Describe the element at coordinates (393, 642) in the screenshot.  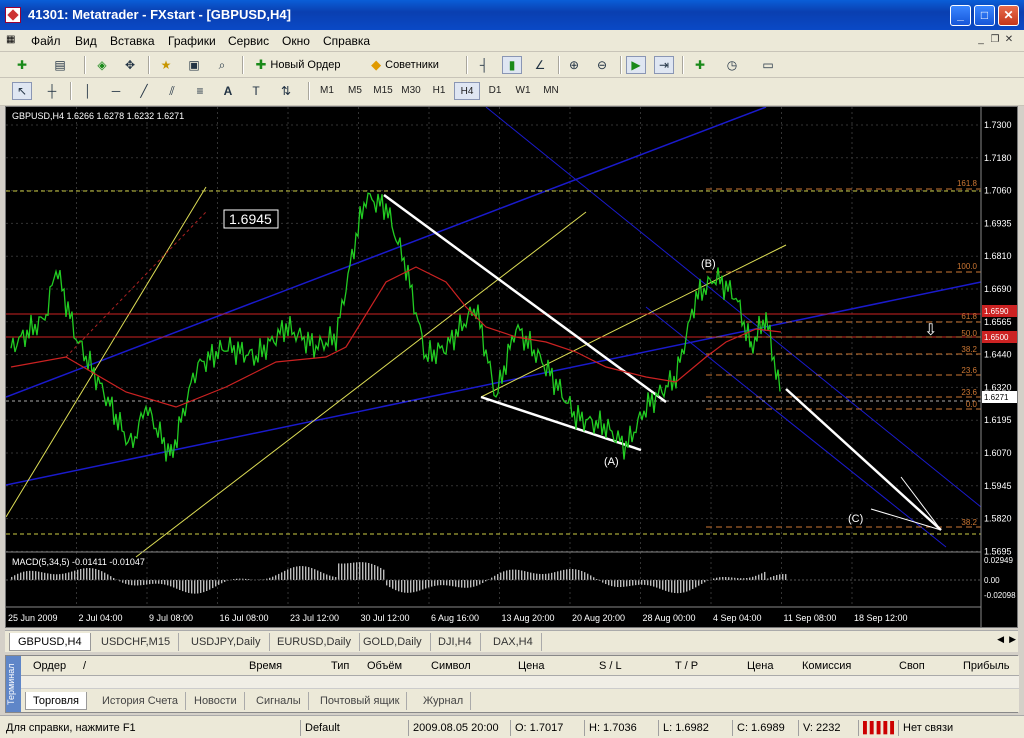
I see `chart-tab-4: GOLD,Daily` at that location.